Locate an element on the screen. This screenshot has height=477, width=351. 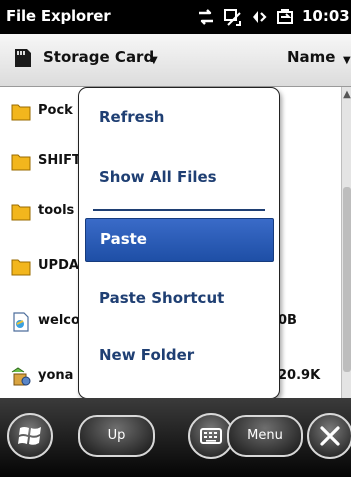
storage-card-icon is located at coordinates (23, 60).